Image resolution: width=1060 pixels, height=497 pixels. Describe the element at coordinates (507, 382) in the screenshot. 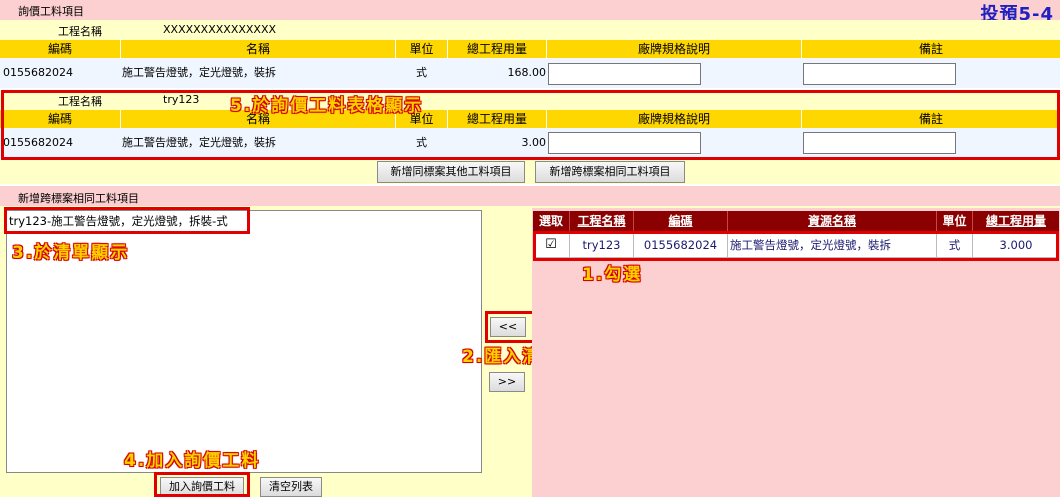

I see `move-right-button: >>` at that location.